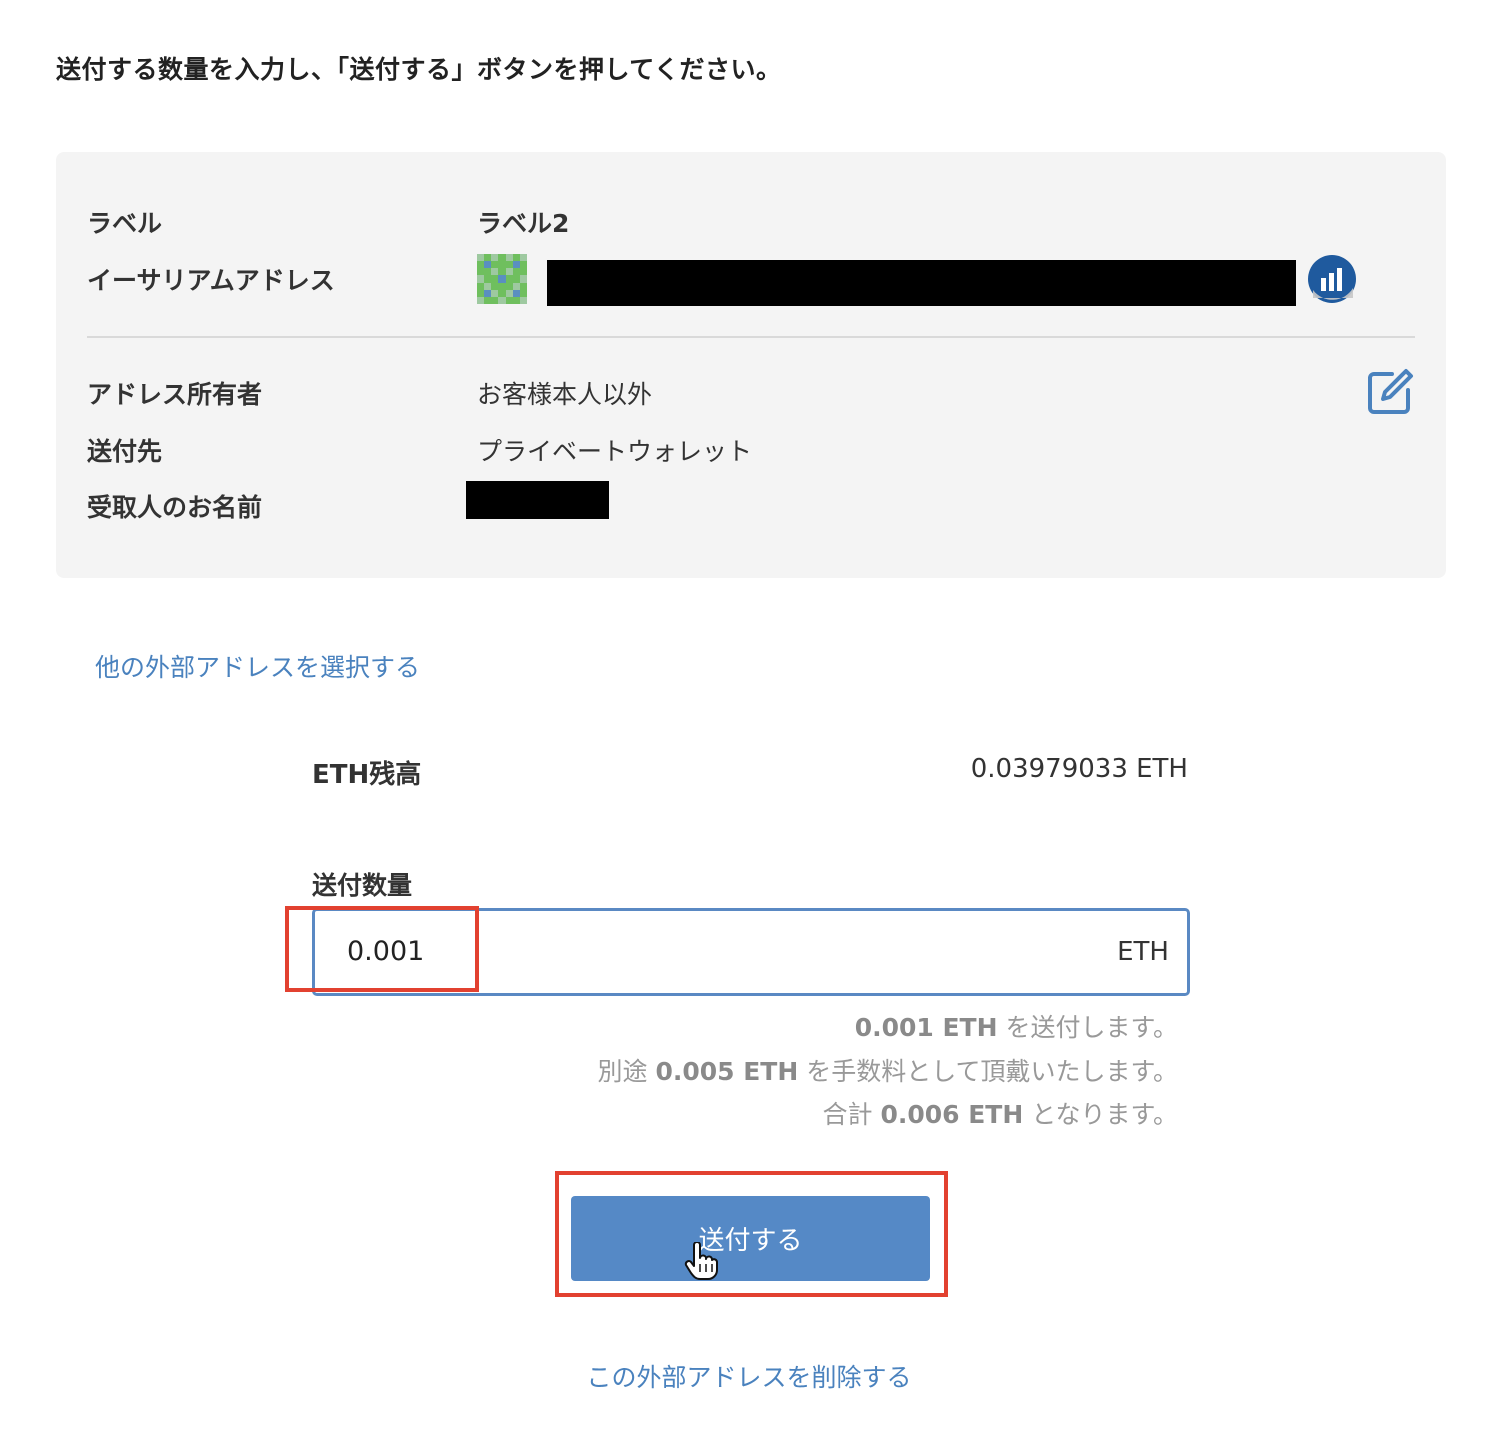 This screenshot has height=1434, width=1498. What do you see at coordinates (502, 279) in the screenshot?
I see `identicon-avatar-icon` at bounding box center [502, 279].